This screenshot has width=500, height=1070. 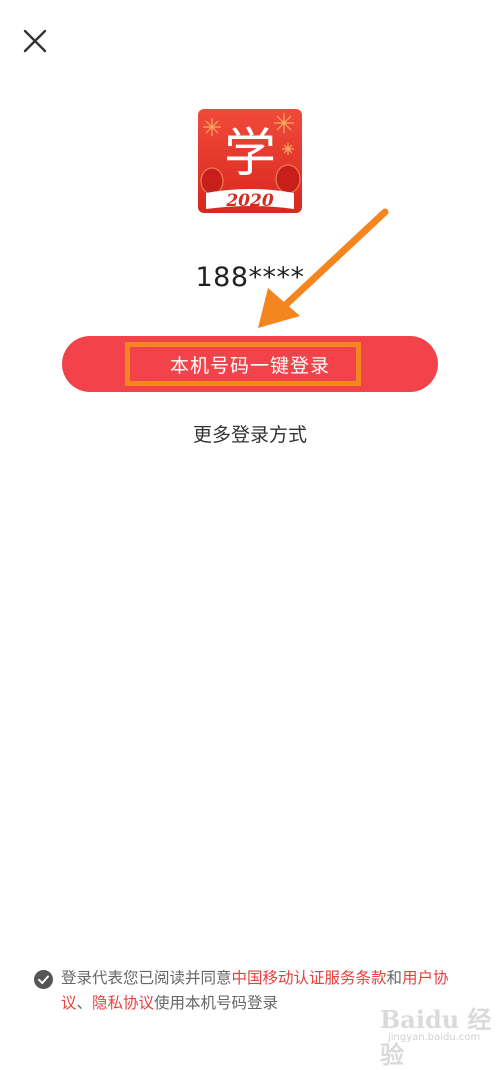 What do you see at coordinates (146, 978) in the screenshot?
I see `agreement-prefix: 登录代表您已阅读并同意` at bounding box center [146, 978].